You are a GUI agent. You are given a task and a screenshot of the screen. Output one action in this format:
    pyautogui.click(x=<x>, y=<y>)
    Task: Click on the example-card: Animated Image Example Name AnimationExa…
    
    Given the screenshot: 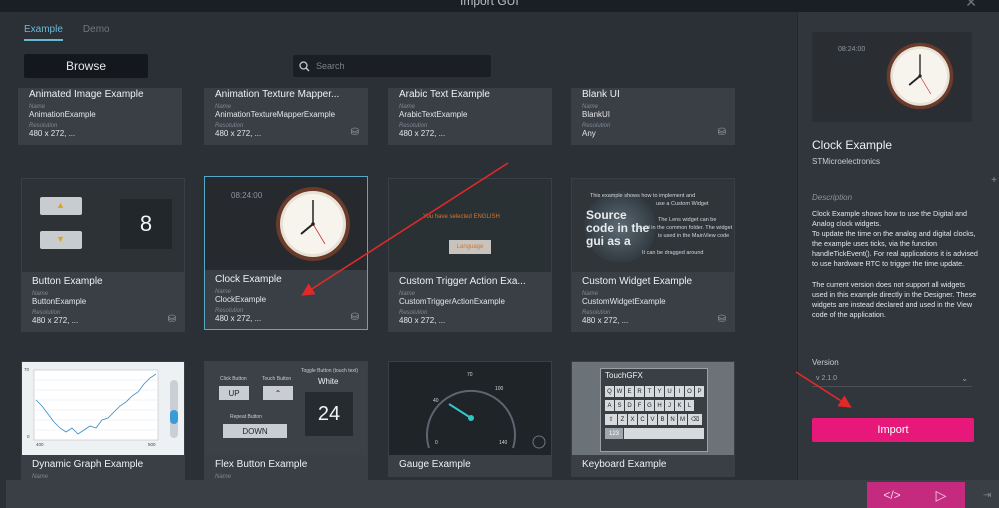 What is the action you would take?
    pyautogui.click(x=100, y=116)
    